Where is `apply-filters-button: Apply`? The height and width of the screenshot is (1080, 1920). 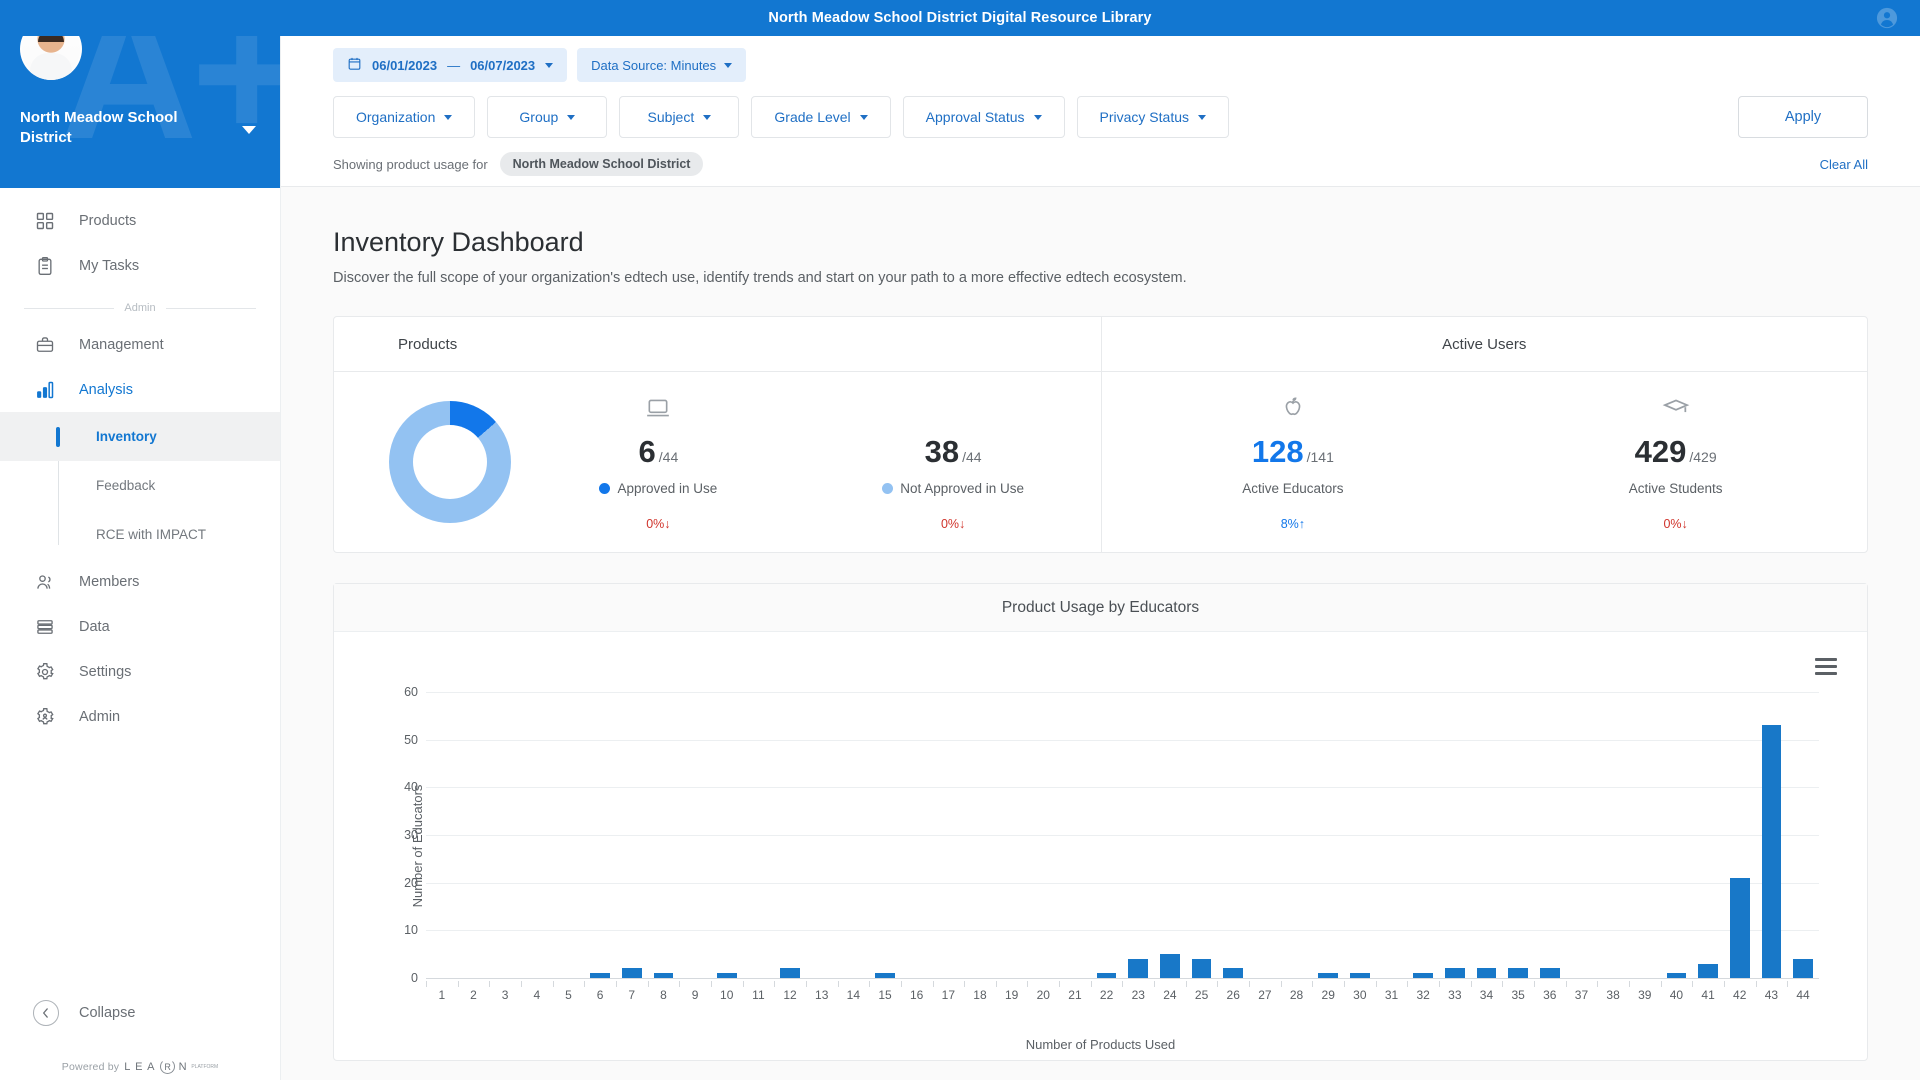
apply-filters-button: Apply is located at coordinates (1803, 117).